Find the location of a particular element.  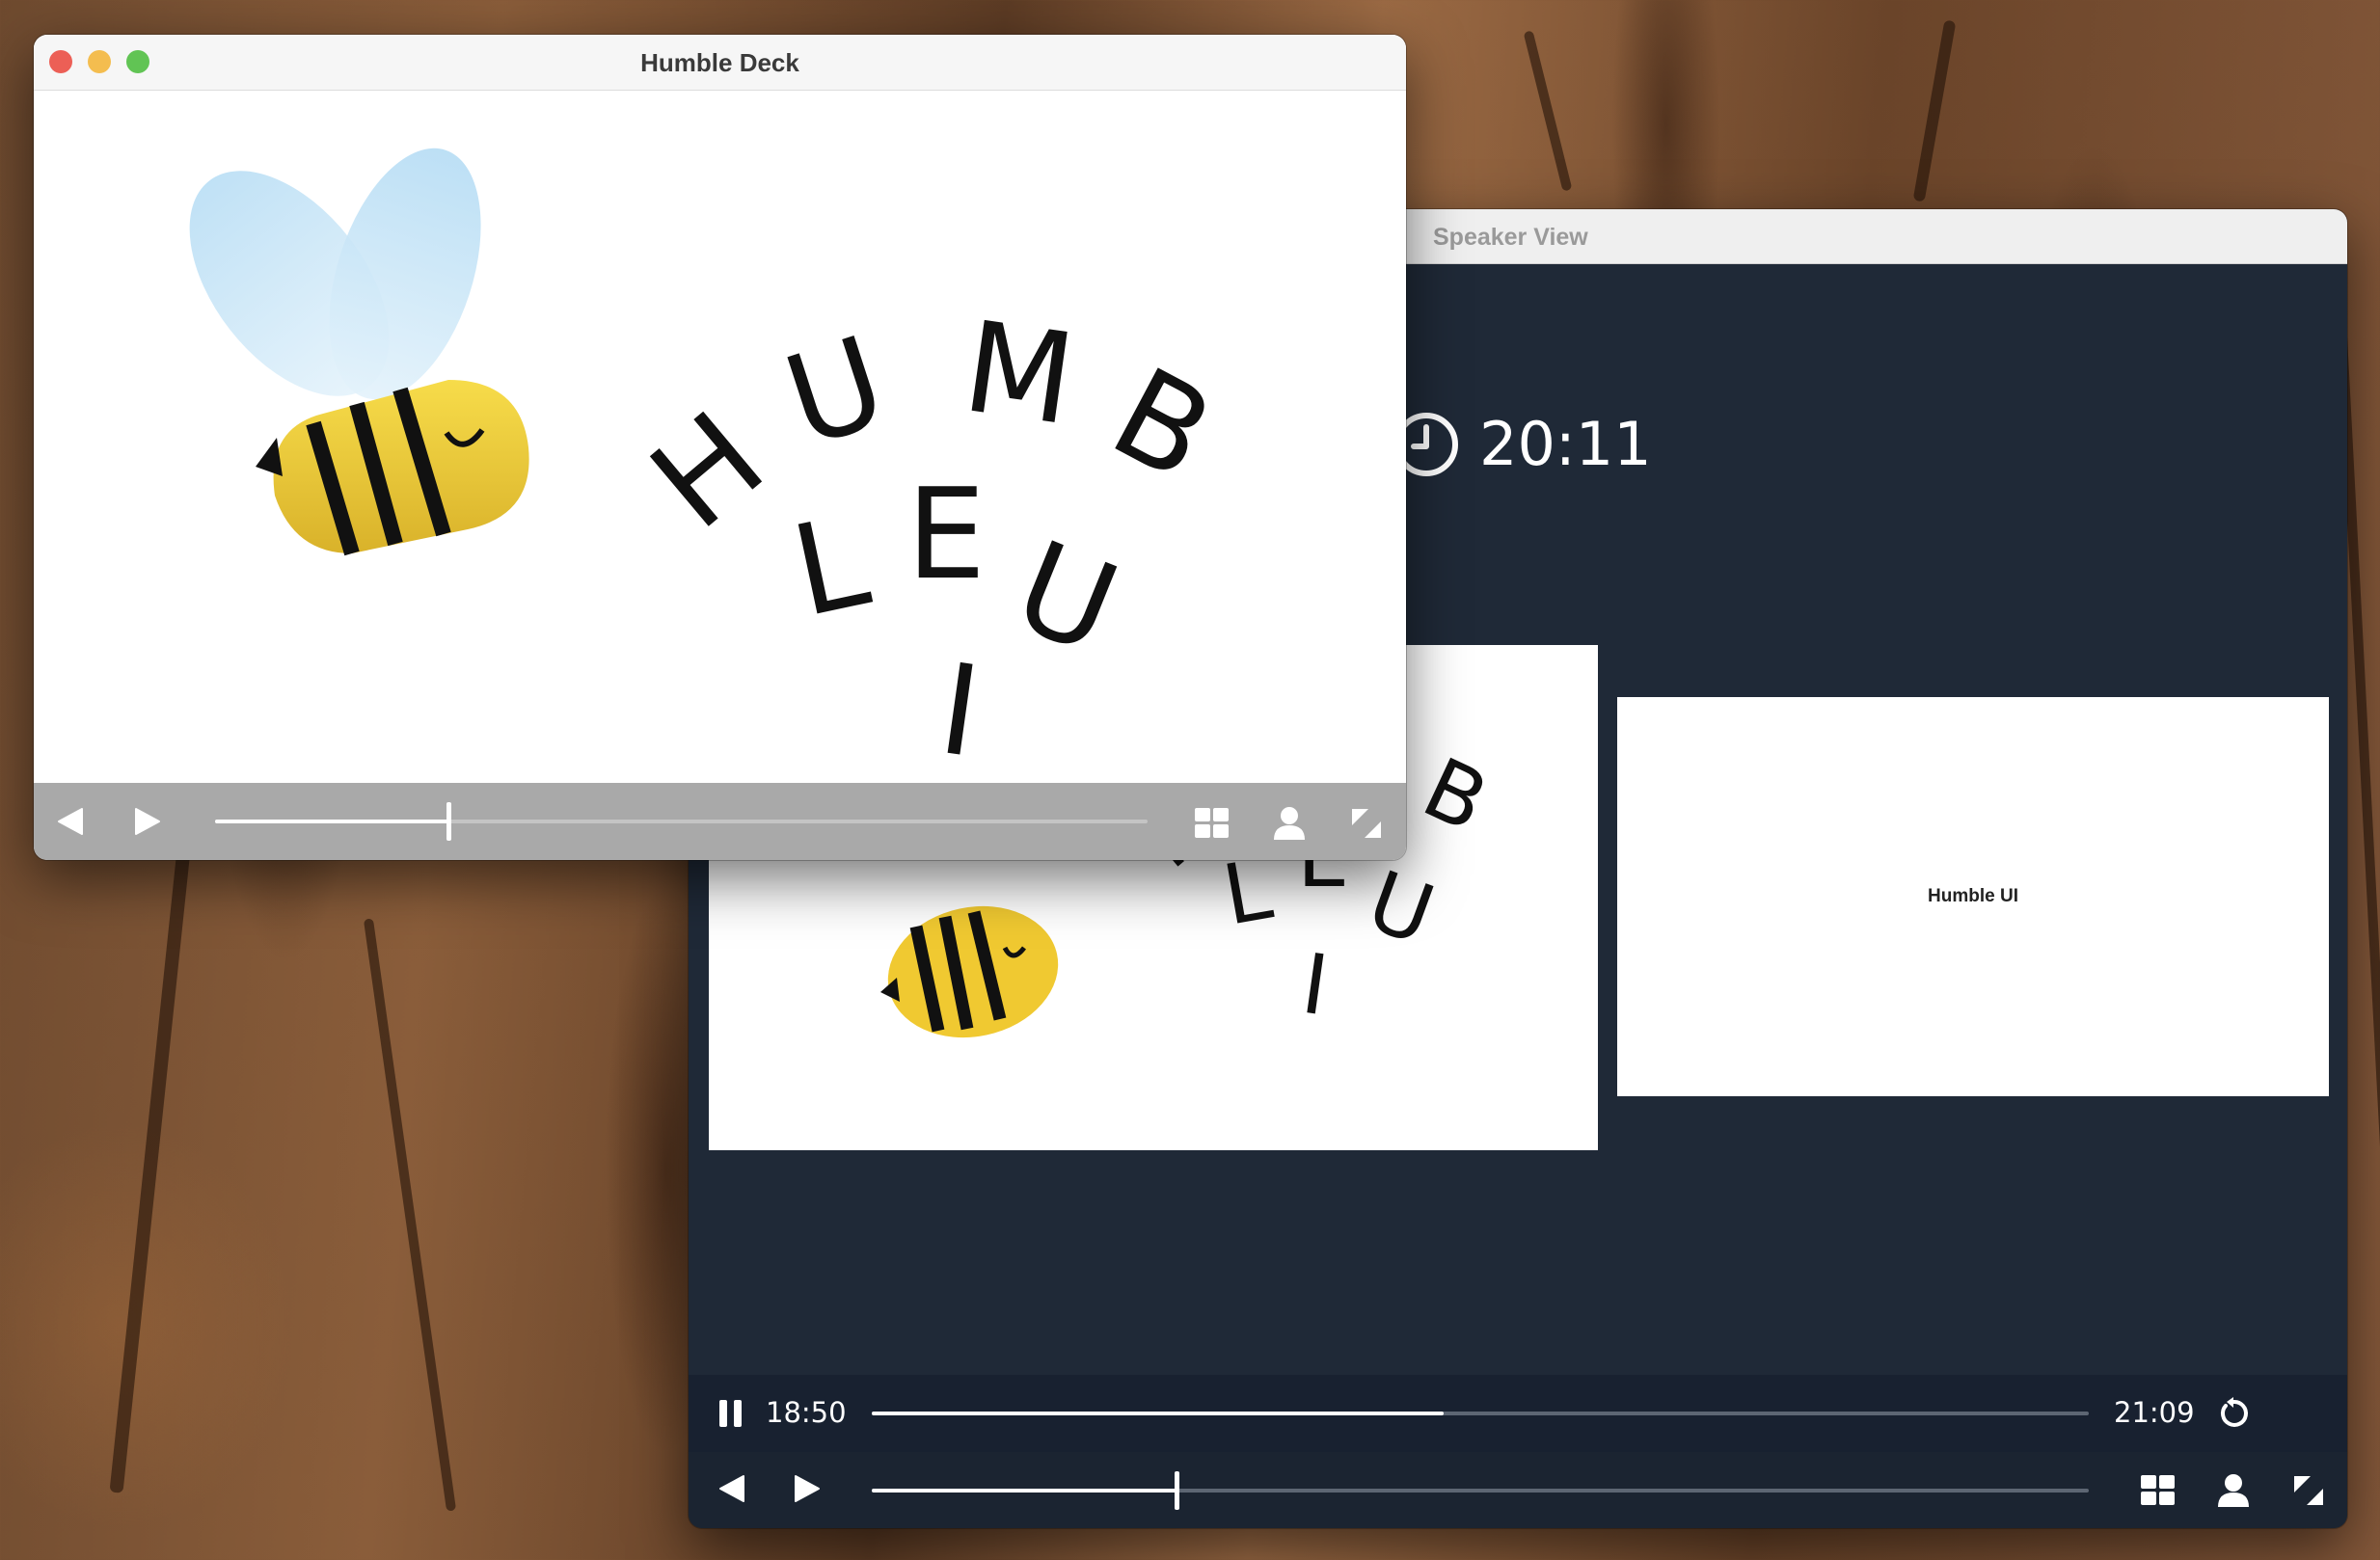

speaker-control-bar is located at coordinates (1518, 1490).